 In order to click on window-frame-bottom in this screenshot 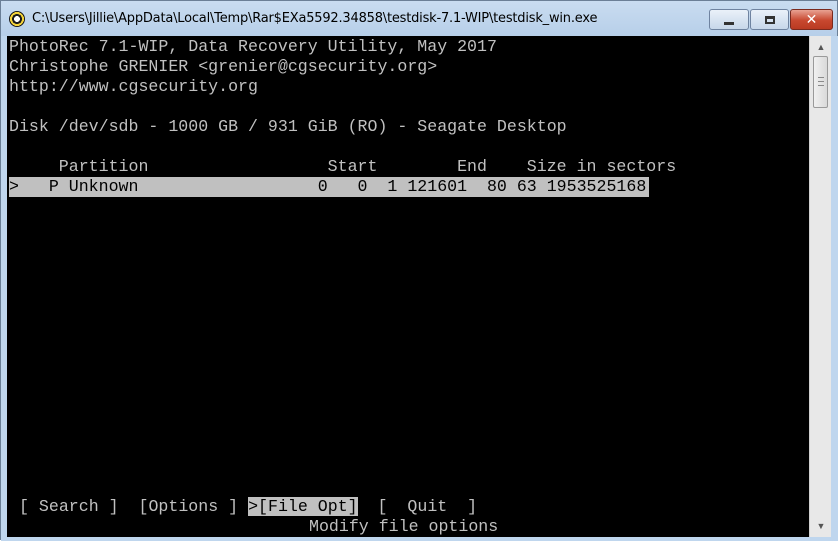, I will do `click(419, 539)`.